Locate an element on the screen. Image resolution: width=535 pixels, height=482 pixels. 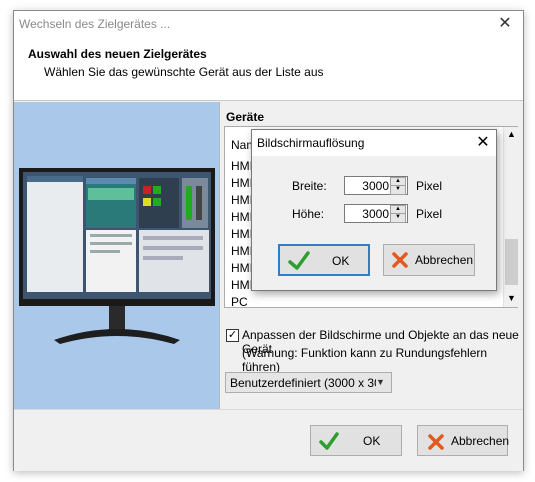
height-label: Höhe: is located at coordinates (308, 214).